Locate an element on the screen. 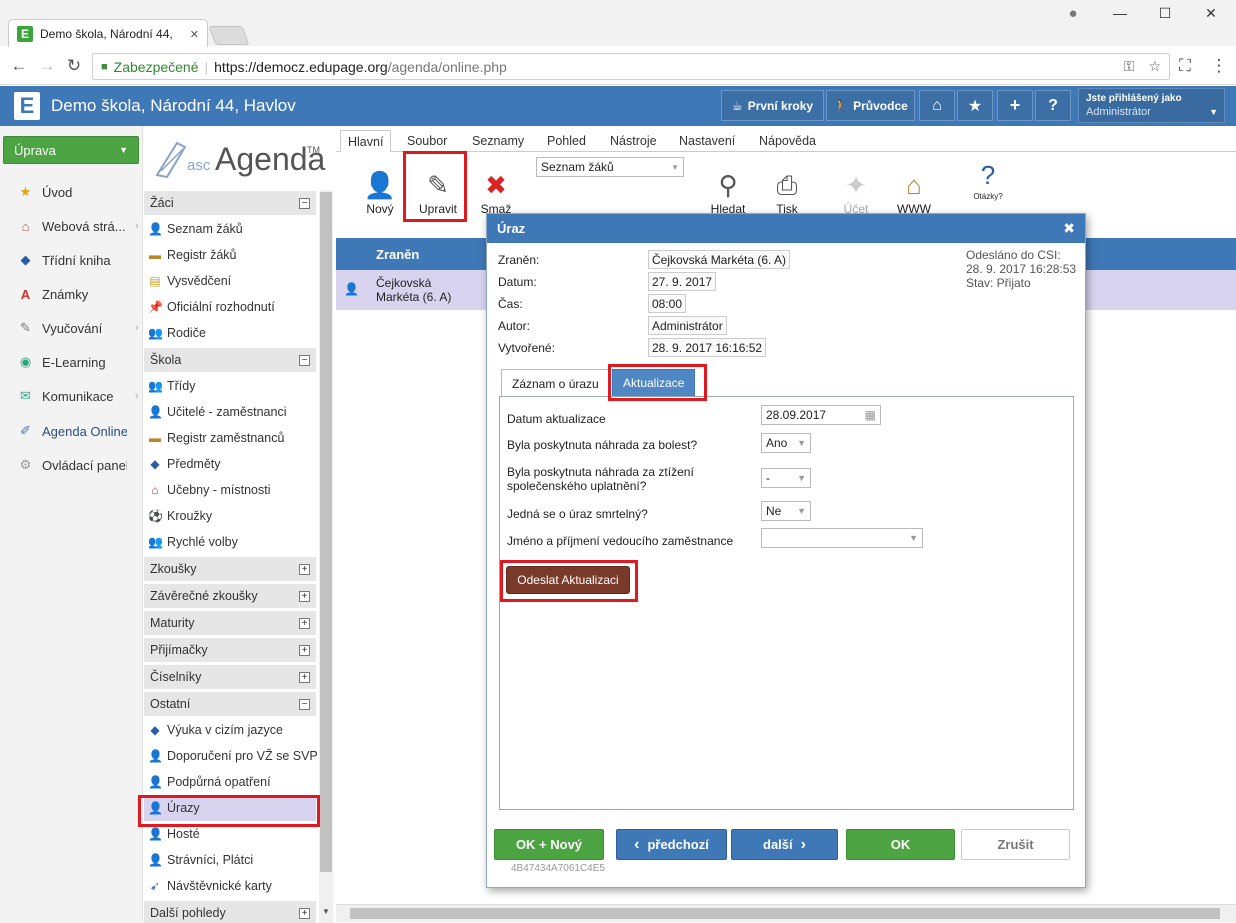 This screenshot has height=923, width=1236. side-item-rodice: 👥 Rodiče is located at coordinates (232, 333).